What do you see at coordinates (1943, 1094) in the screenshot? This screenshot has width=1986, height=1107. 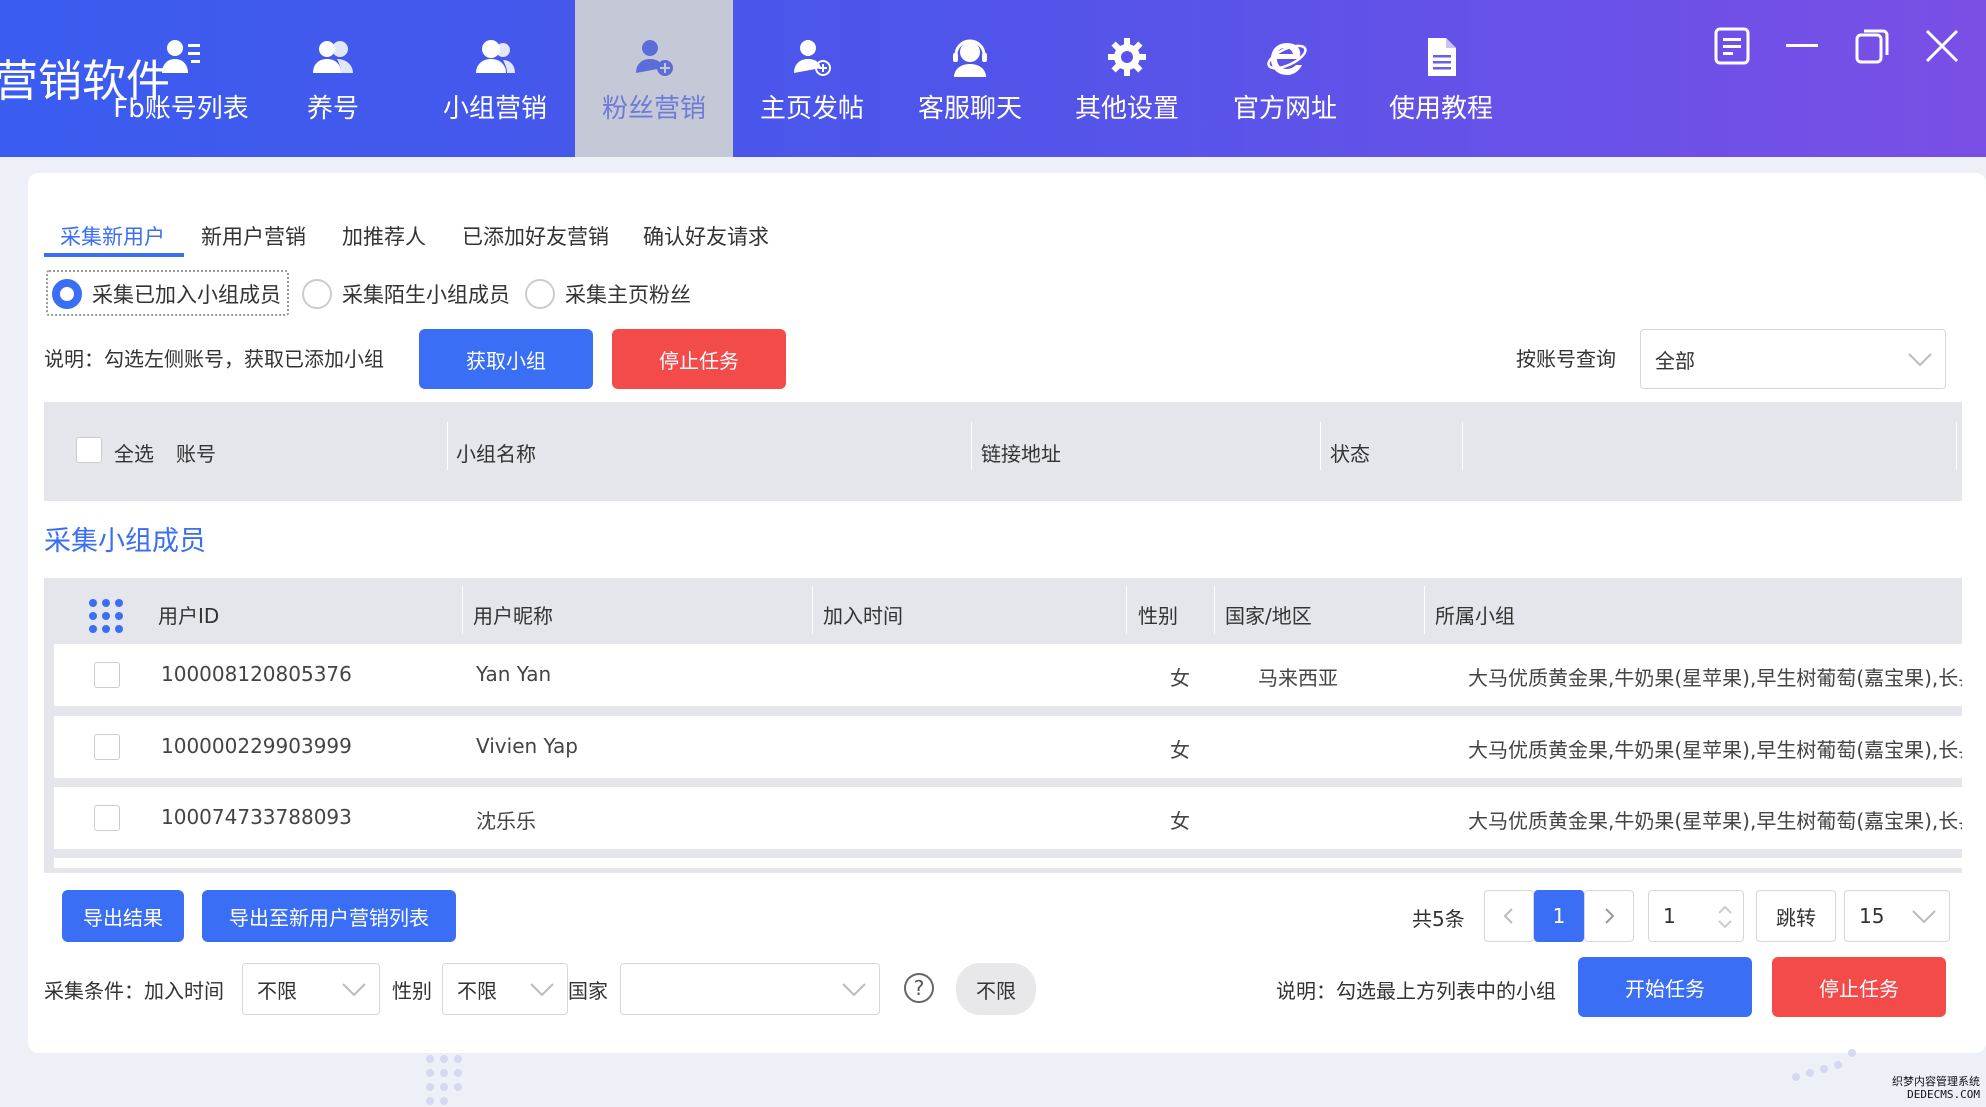 I see `watermark-line: DEDECMS.COM` at bounding box center [1943, 1094].